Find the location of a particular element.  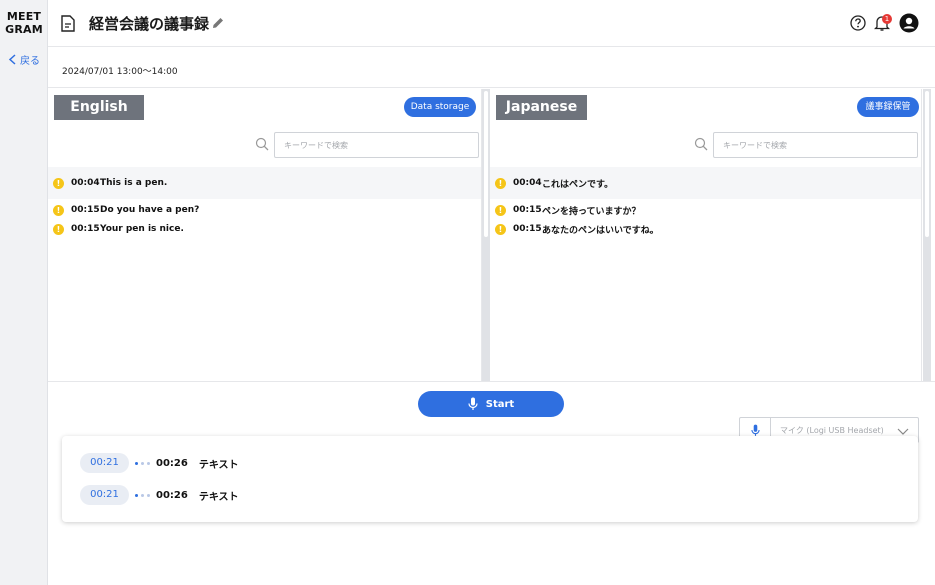

table-row: ! 00:15 あなたのペンはいいですね。 is located at coordinates (705, 229).